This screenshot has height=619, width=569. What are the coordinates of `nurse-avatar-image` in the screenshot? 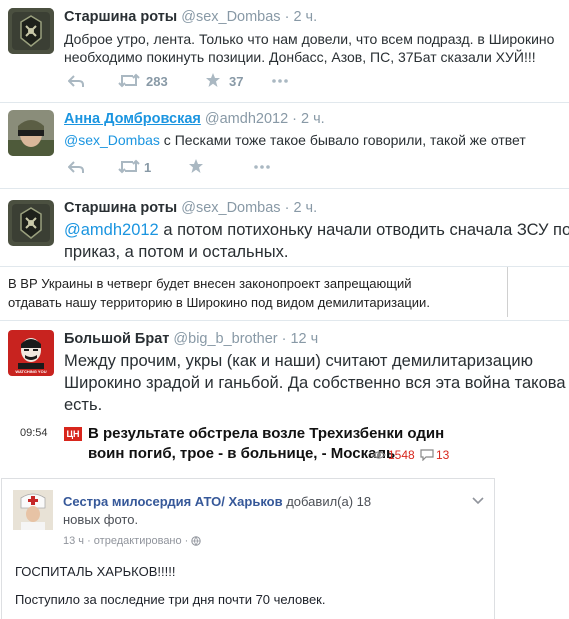 It's located at (33, 510).